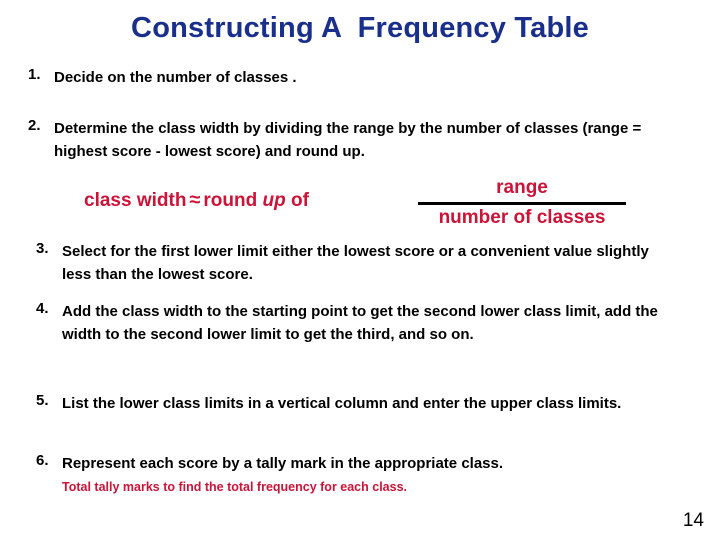 The height and width of the screenshot is (540, 720). I want to click on formula-fraction: range number of classes, so click(522, 203).